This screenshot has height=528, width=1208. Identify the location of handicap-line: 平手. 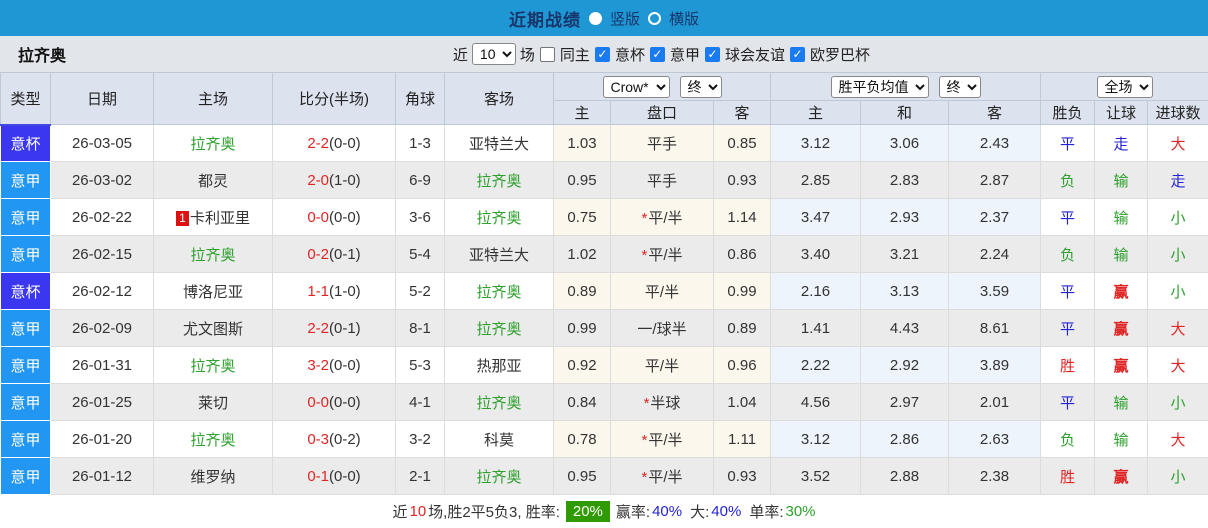
(662, 180).